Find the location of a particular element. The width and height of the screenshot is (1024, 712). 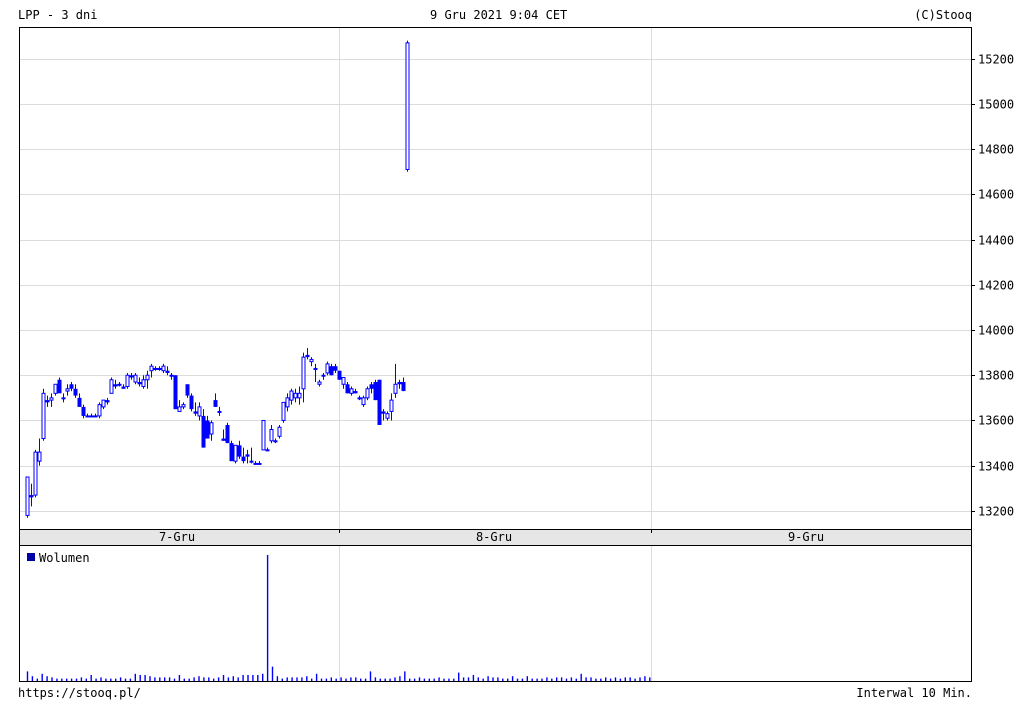

legend-label: Wolumen is located at coordinates (64, 558).